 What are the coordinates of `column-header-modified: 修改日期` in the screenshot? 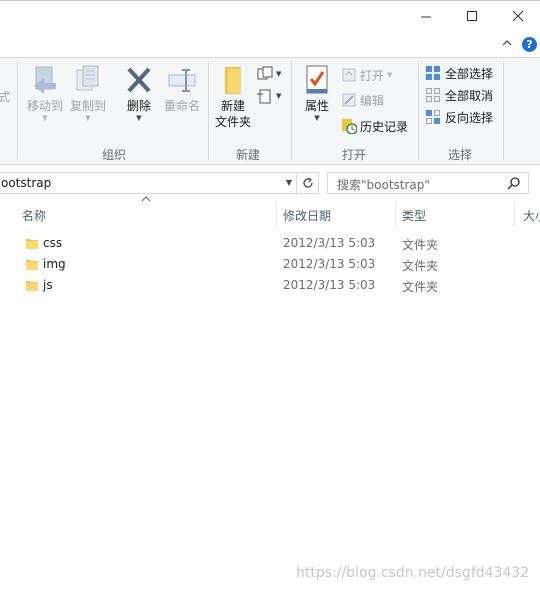 It's located at (336, 214).